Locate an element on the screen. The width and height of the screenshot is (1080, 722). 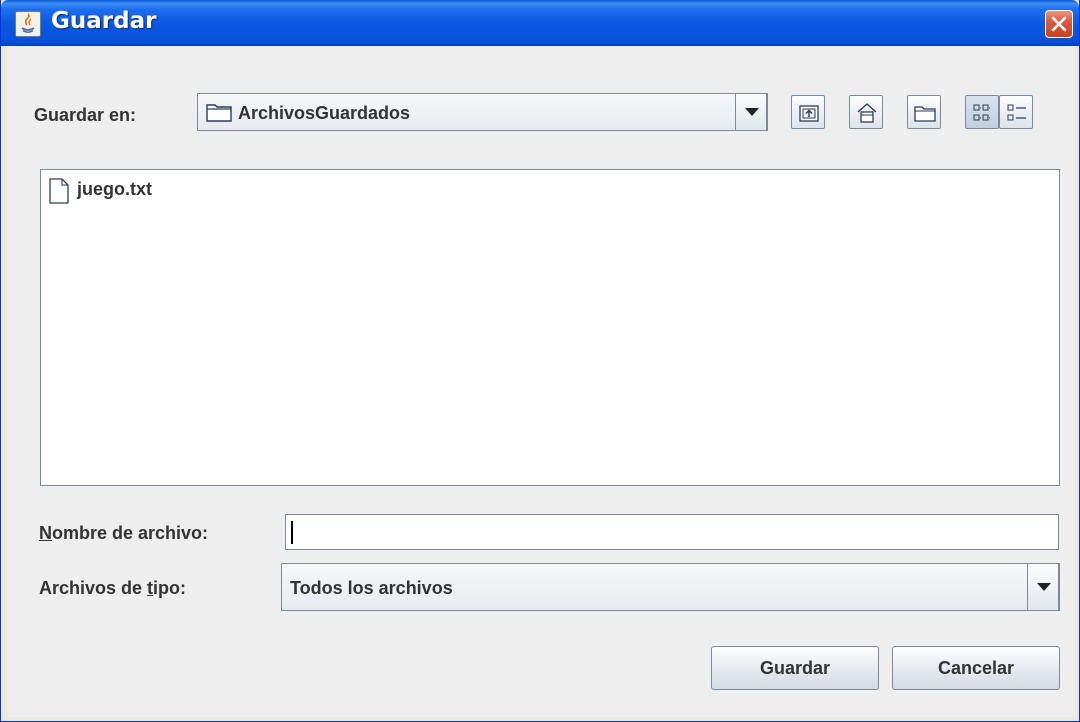
list-view-button is located at coordinates (982, 112).